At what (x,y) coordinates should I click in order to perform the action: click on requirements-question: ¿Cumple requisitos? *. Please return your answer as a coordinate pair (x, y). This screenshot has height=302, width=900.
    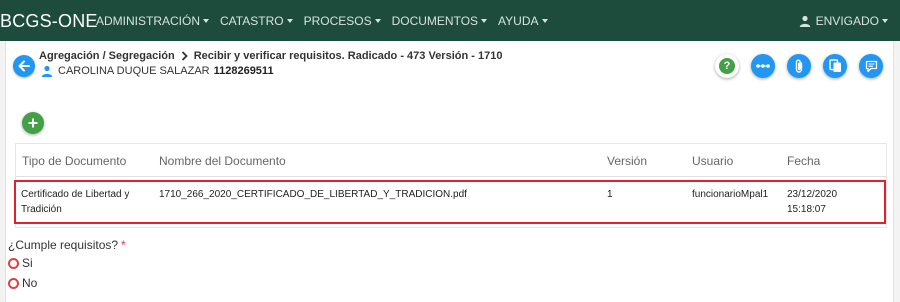
    Looking at the image, I should click on (67, 245).